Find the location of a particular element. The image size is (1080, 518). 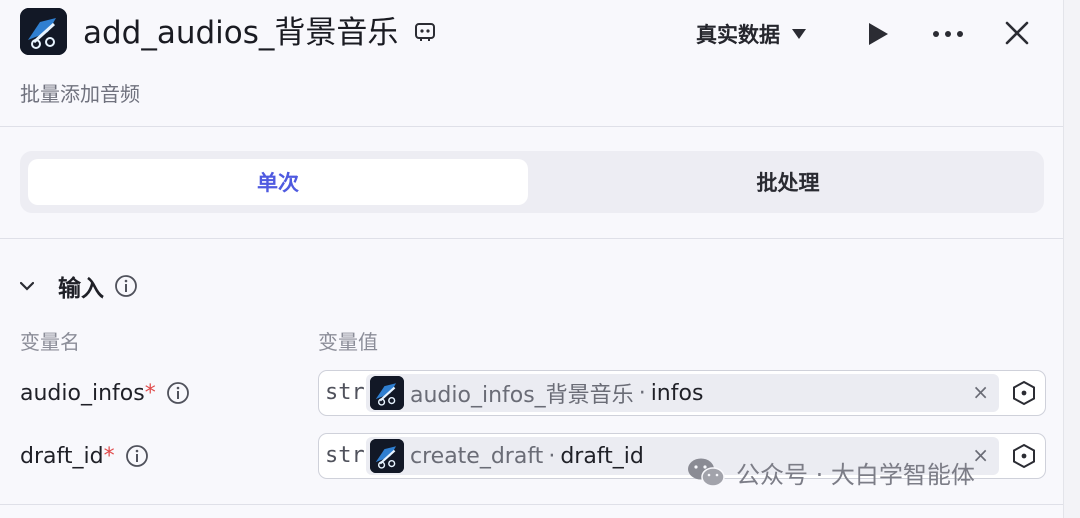

column-header-value: 变量值 is located at coordinates (348, 342).